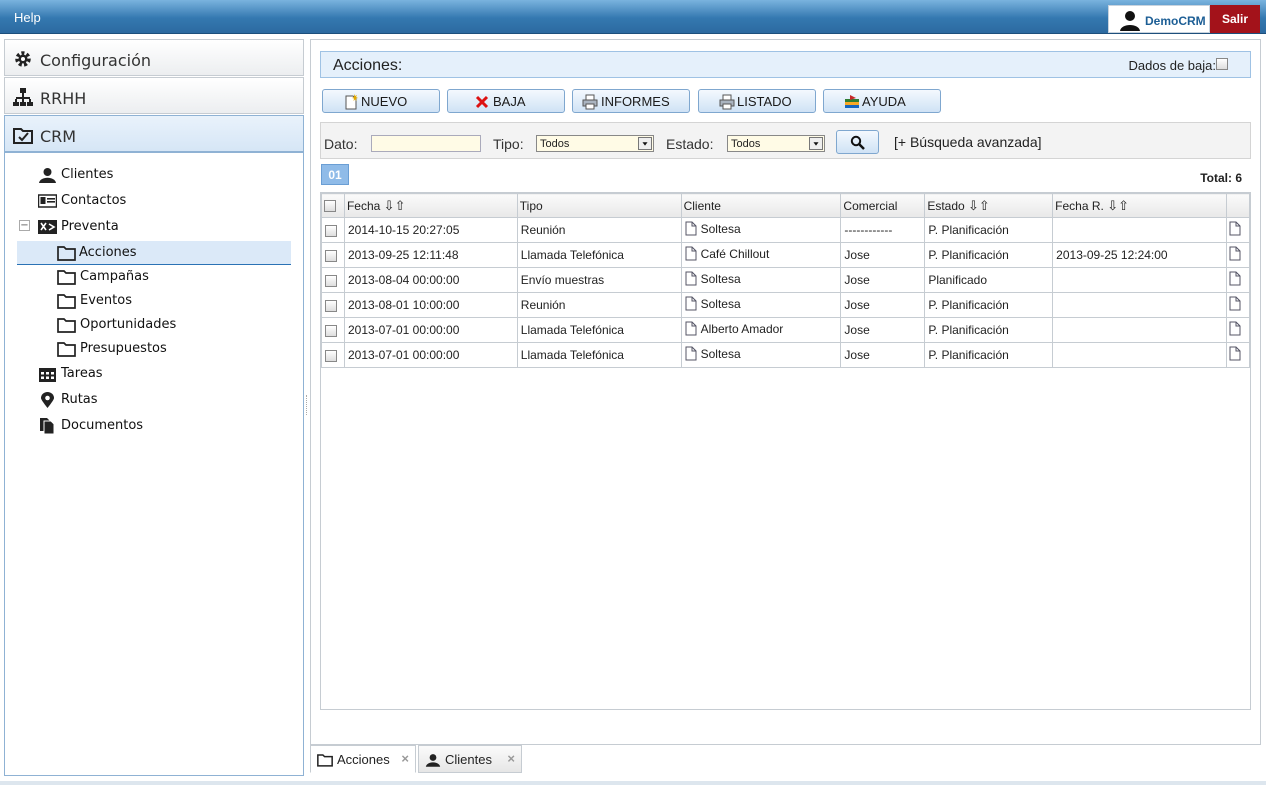  Describe the element at coordinates (1175, 21) in the screenshot. I see `user-name: DemoCRM` at that location.